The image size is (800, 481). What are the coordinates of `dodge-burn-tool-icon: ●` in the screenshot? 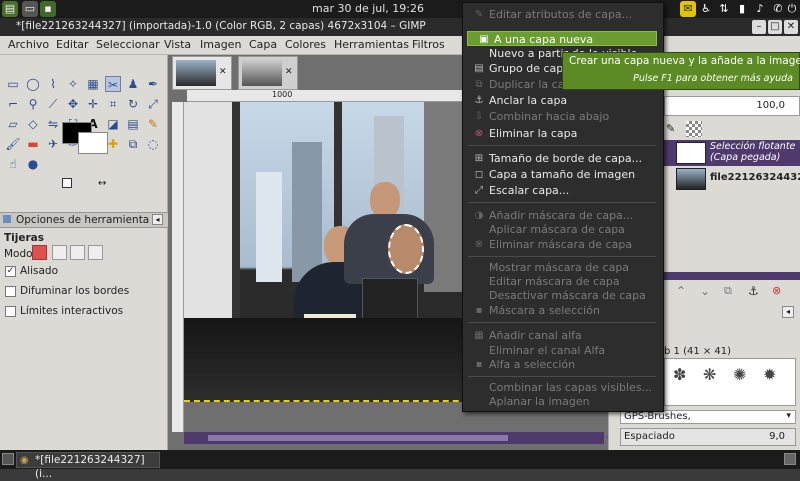 It's located at (33, 164).